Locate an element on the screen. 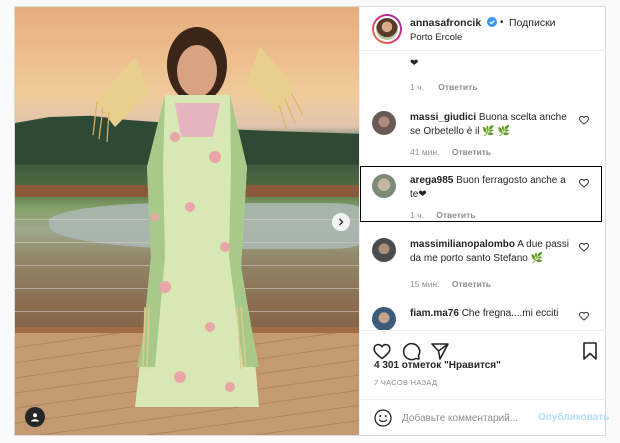  comment-text: arega985 Buon ferragosto anche a te❤ is located at coordinates (493, 188).